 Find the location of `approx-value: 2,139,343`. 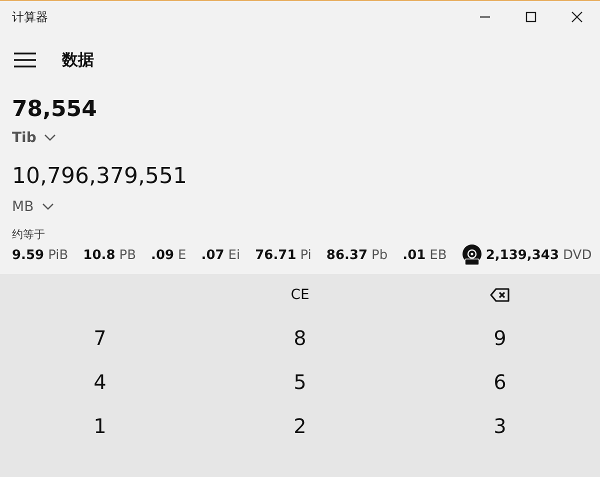

approx-value: 2,139,343 is located at coordinates (523, 255).